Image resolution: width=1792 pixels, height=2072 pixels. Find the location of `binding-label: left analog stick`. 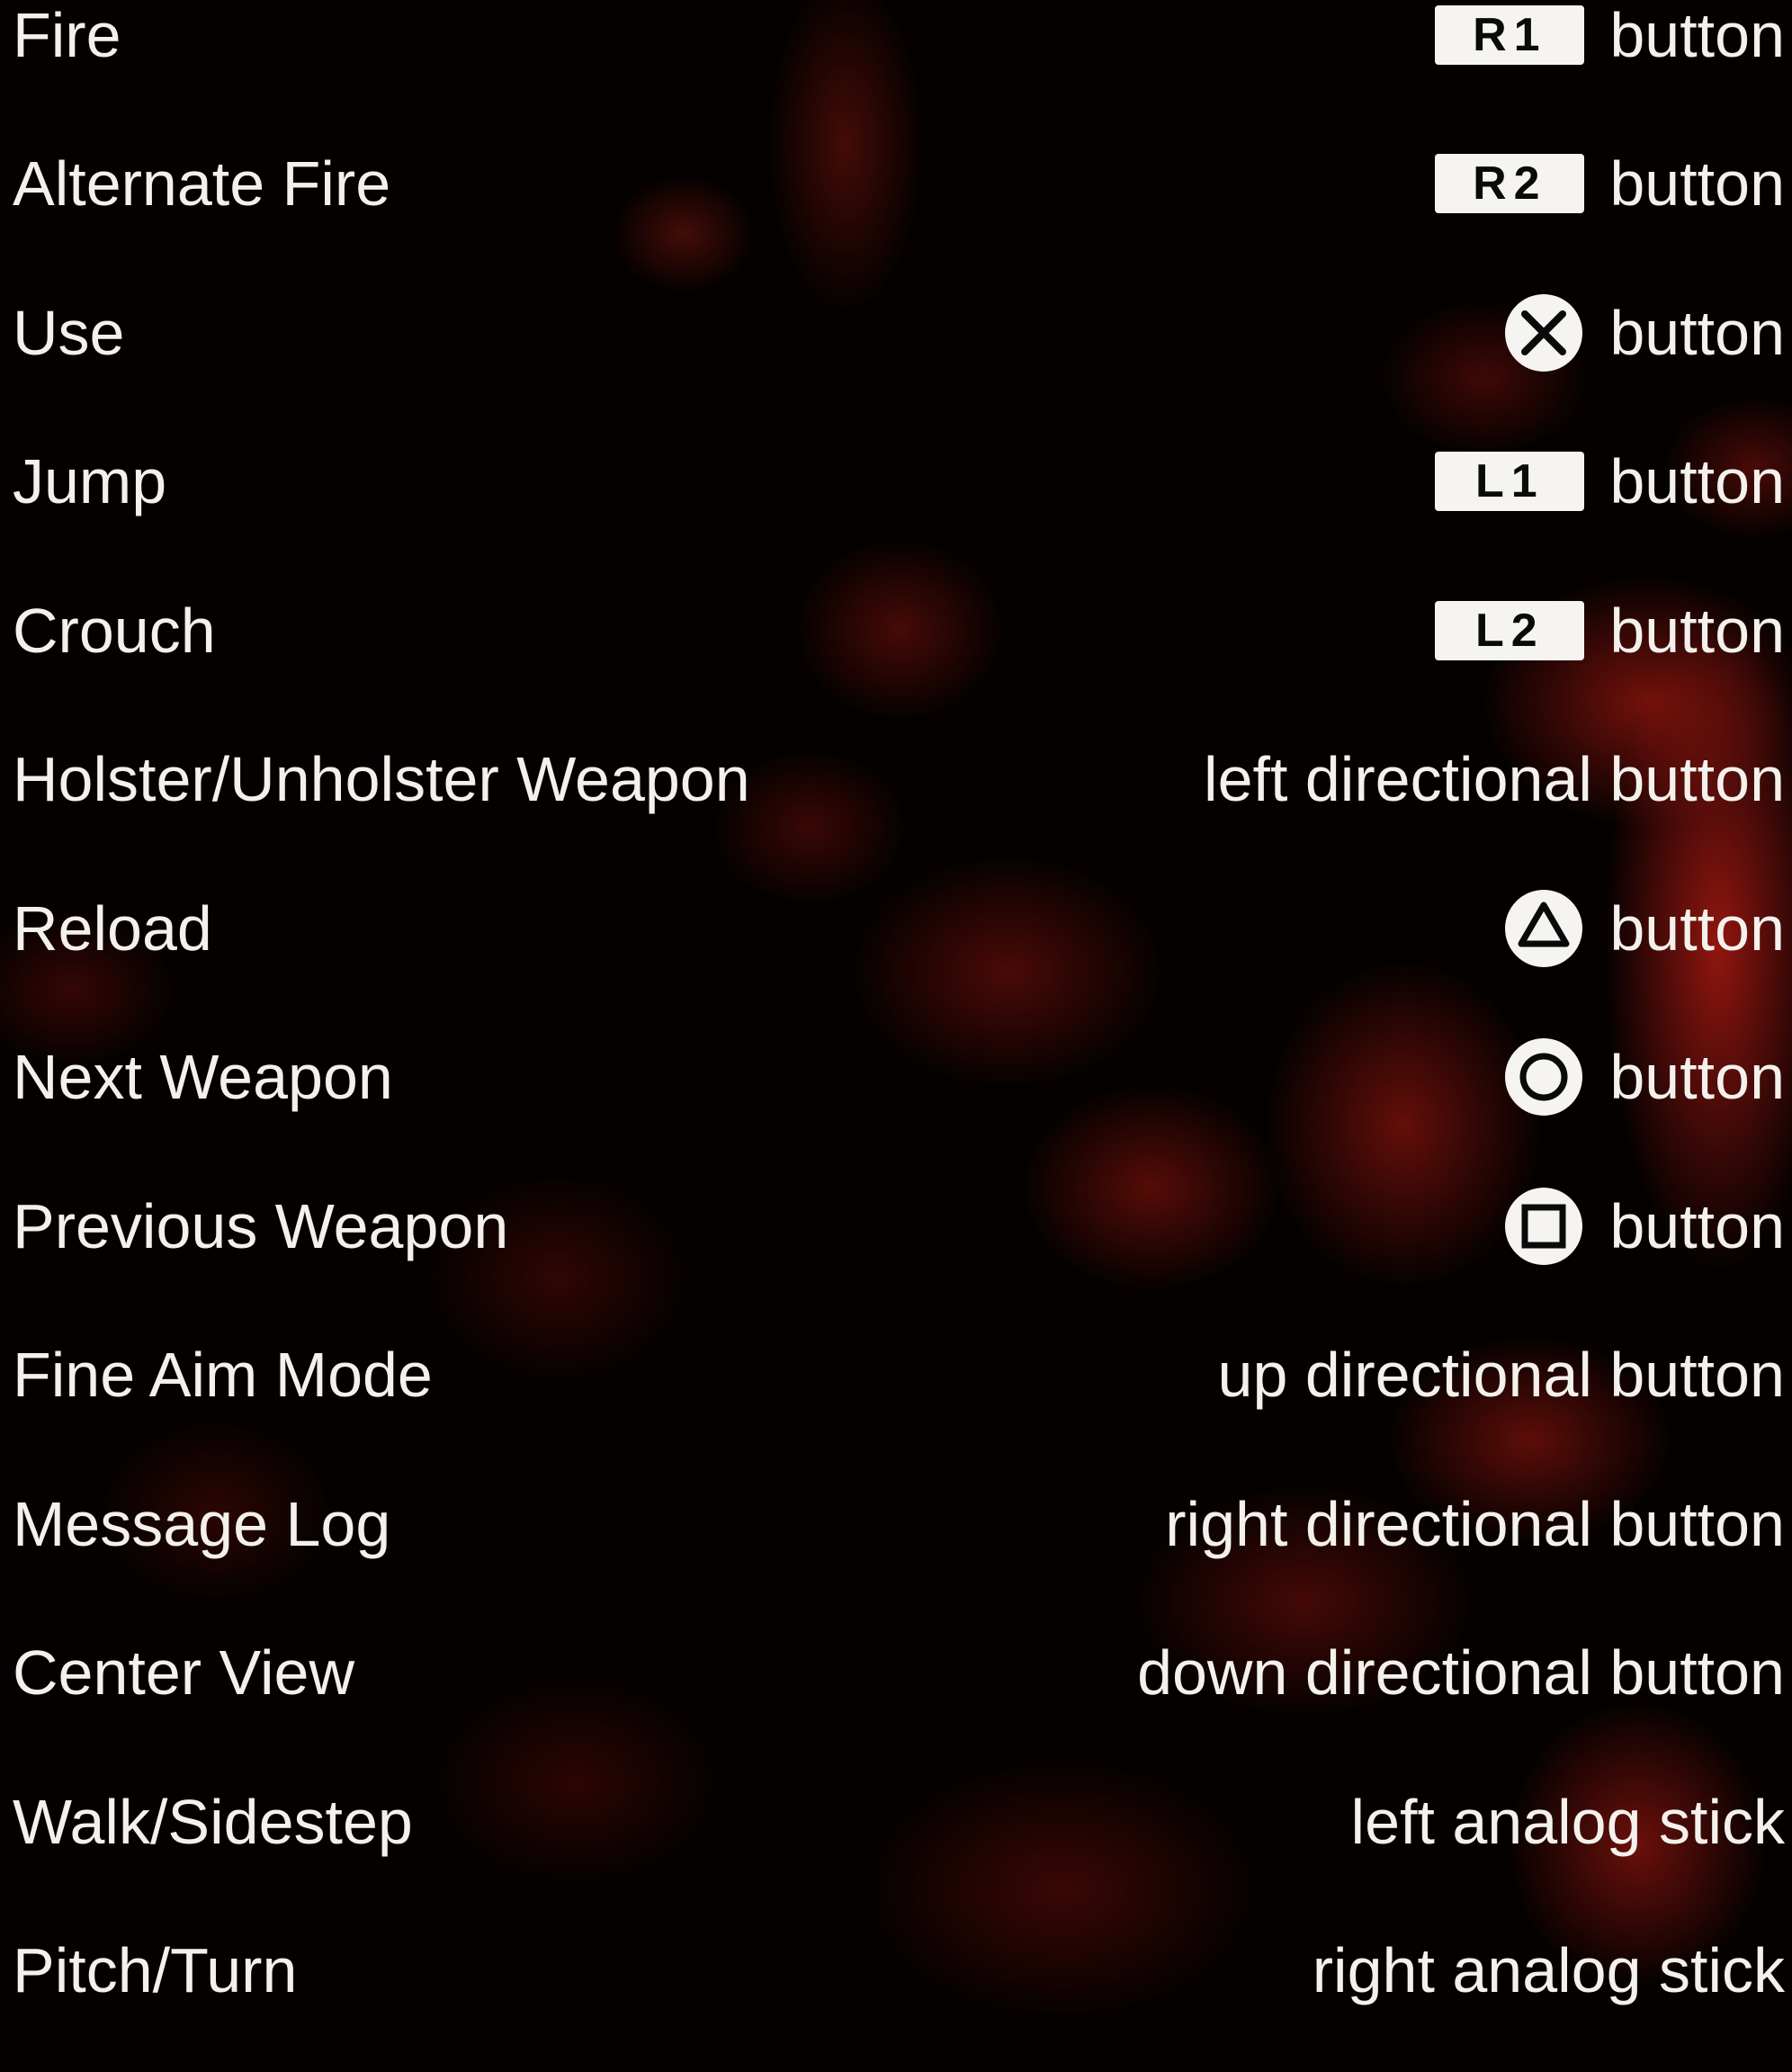

binding-label: left analog stick is located at coordinates (1567, 1822).